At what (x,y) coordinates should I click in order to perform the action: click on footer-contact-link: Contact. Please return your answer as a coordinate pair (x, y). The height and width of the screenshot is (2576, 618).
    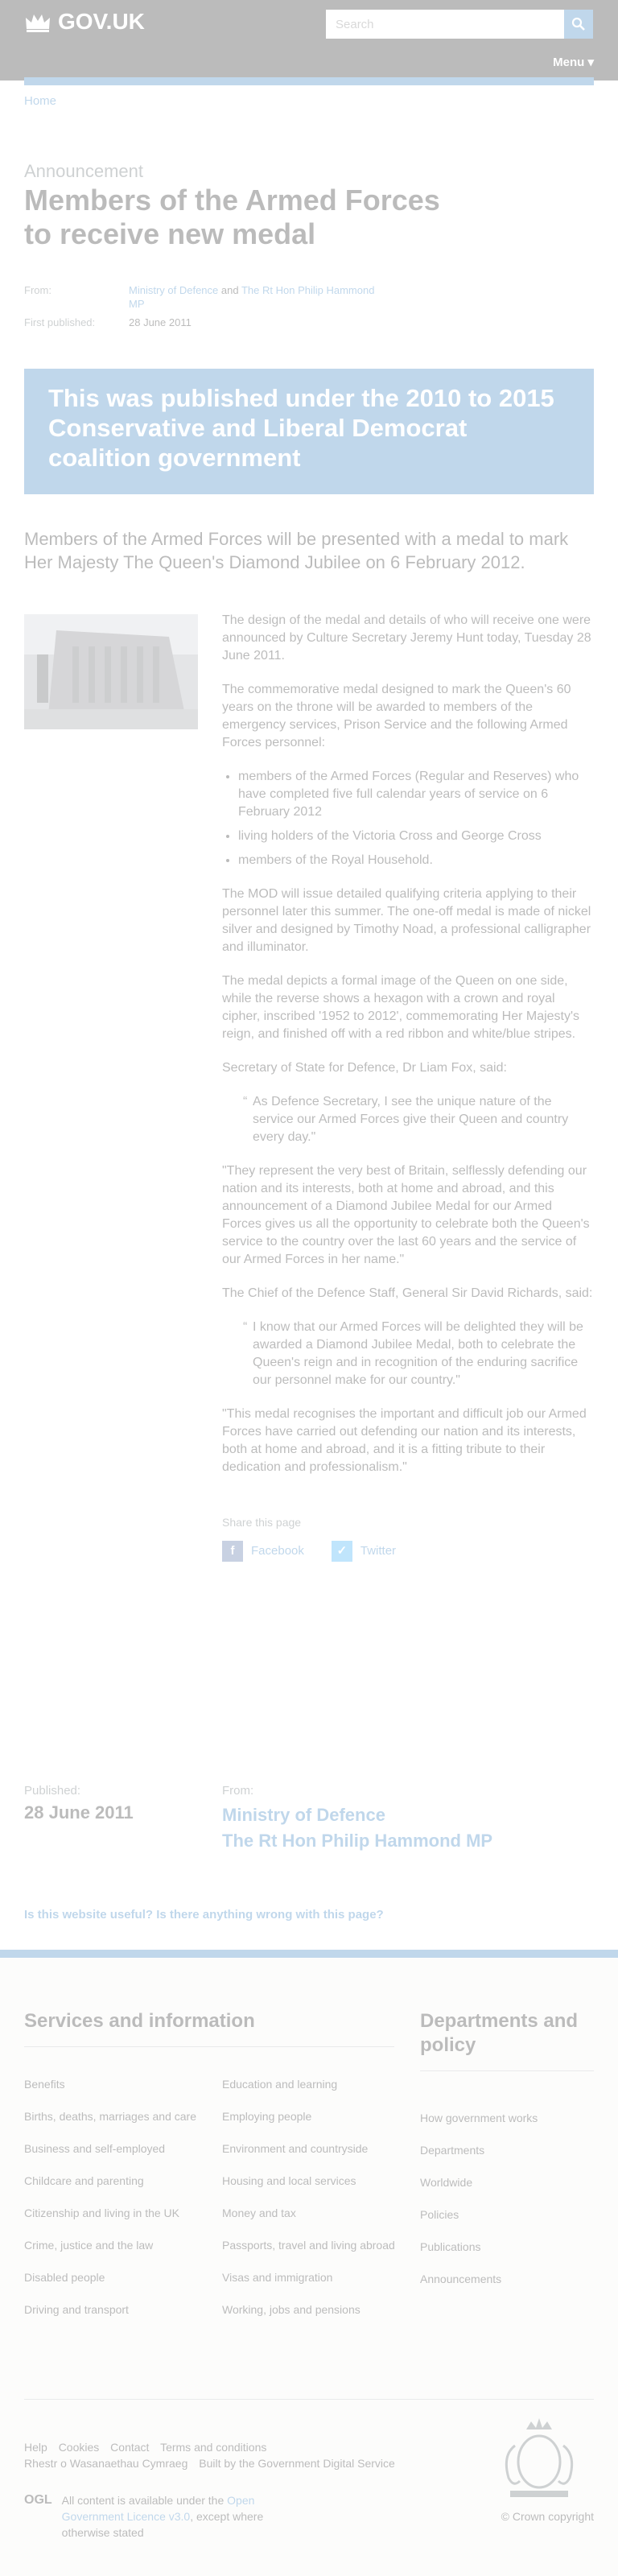
    Looking at the image, I should click on (129, 2447).